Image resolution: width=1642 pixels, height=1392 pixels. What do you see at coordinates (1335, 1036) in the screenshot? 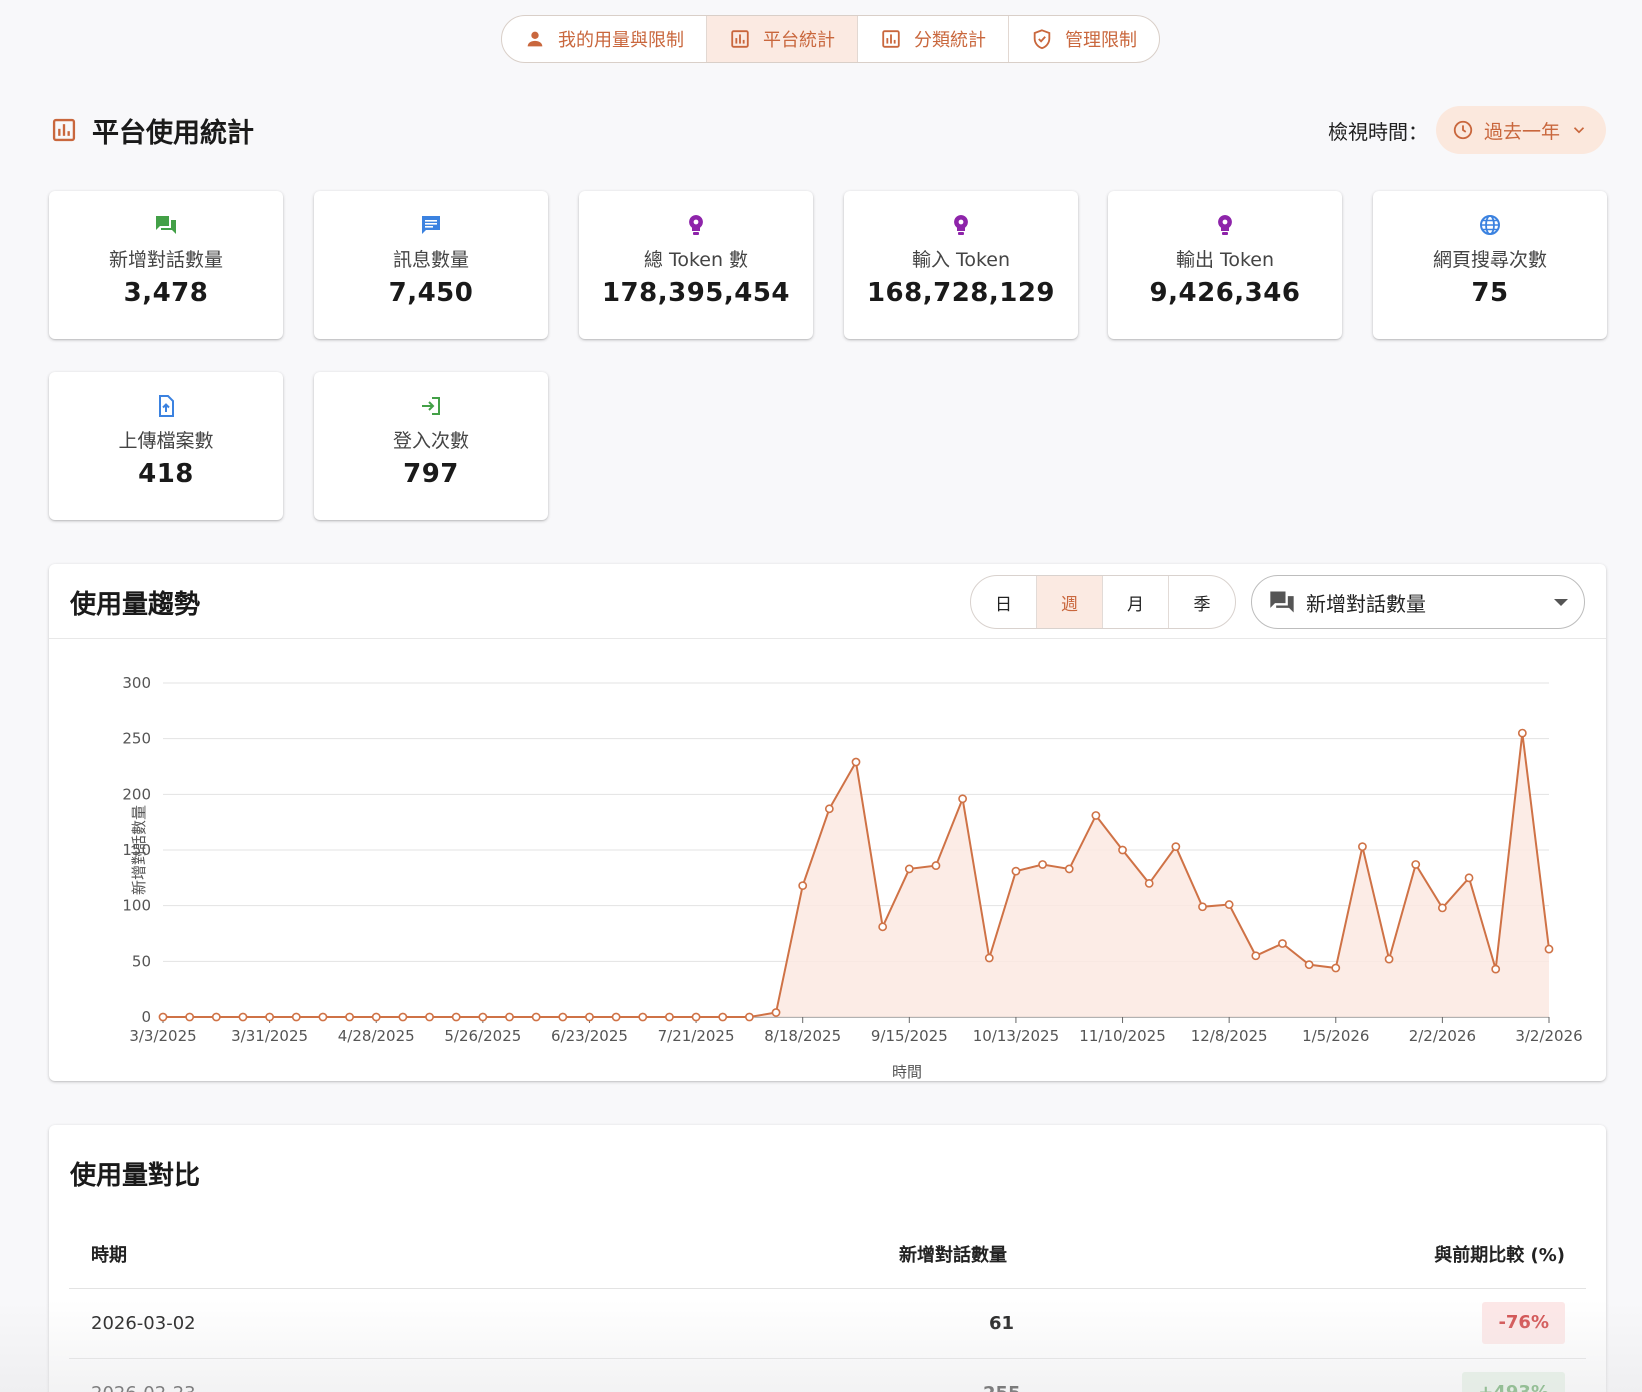
I see `x-tick-label: 1/5/2026` at bounding box center [1335, 1036].